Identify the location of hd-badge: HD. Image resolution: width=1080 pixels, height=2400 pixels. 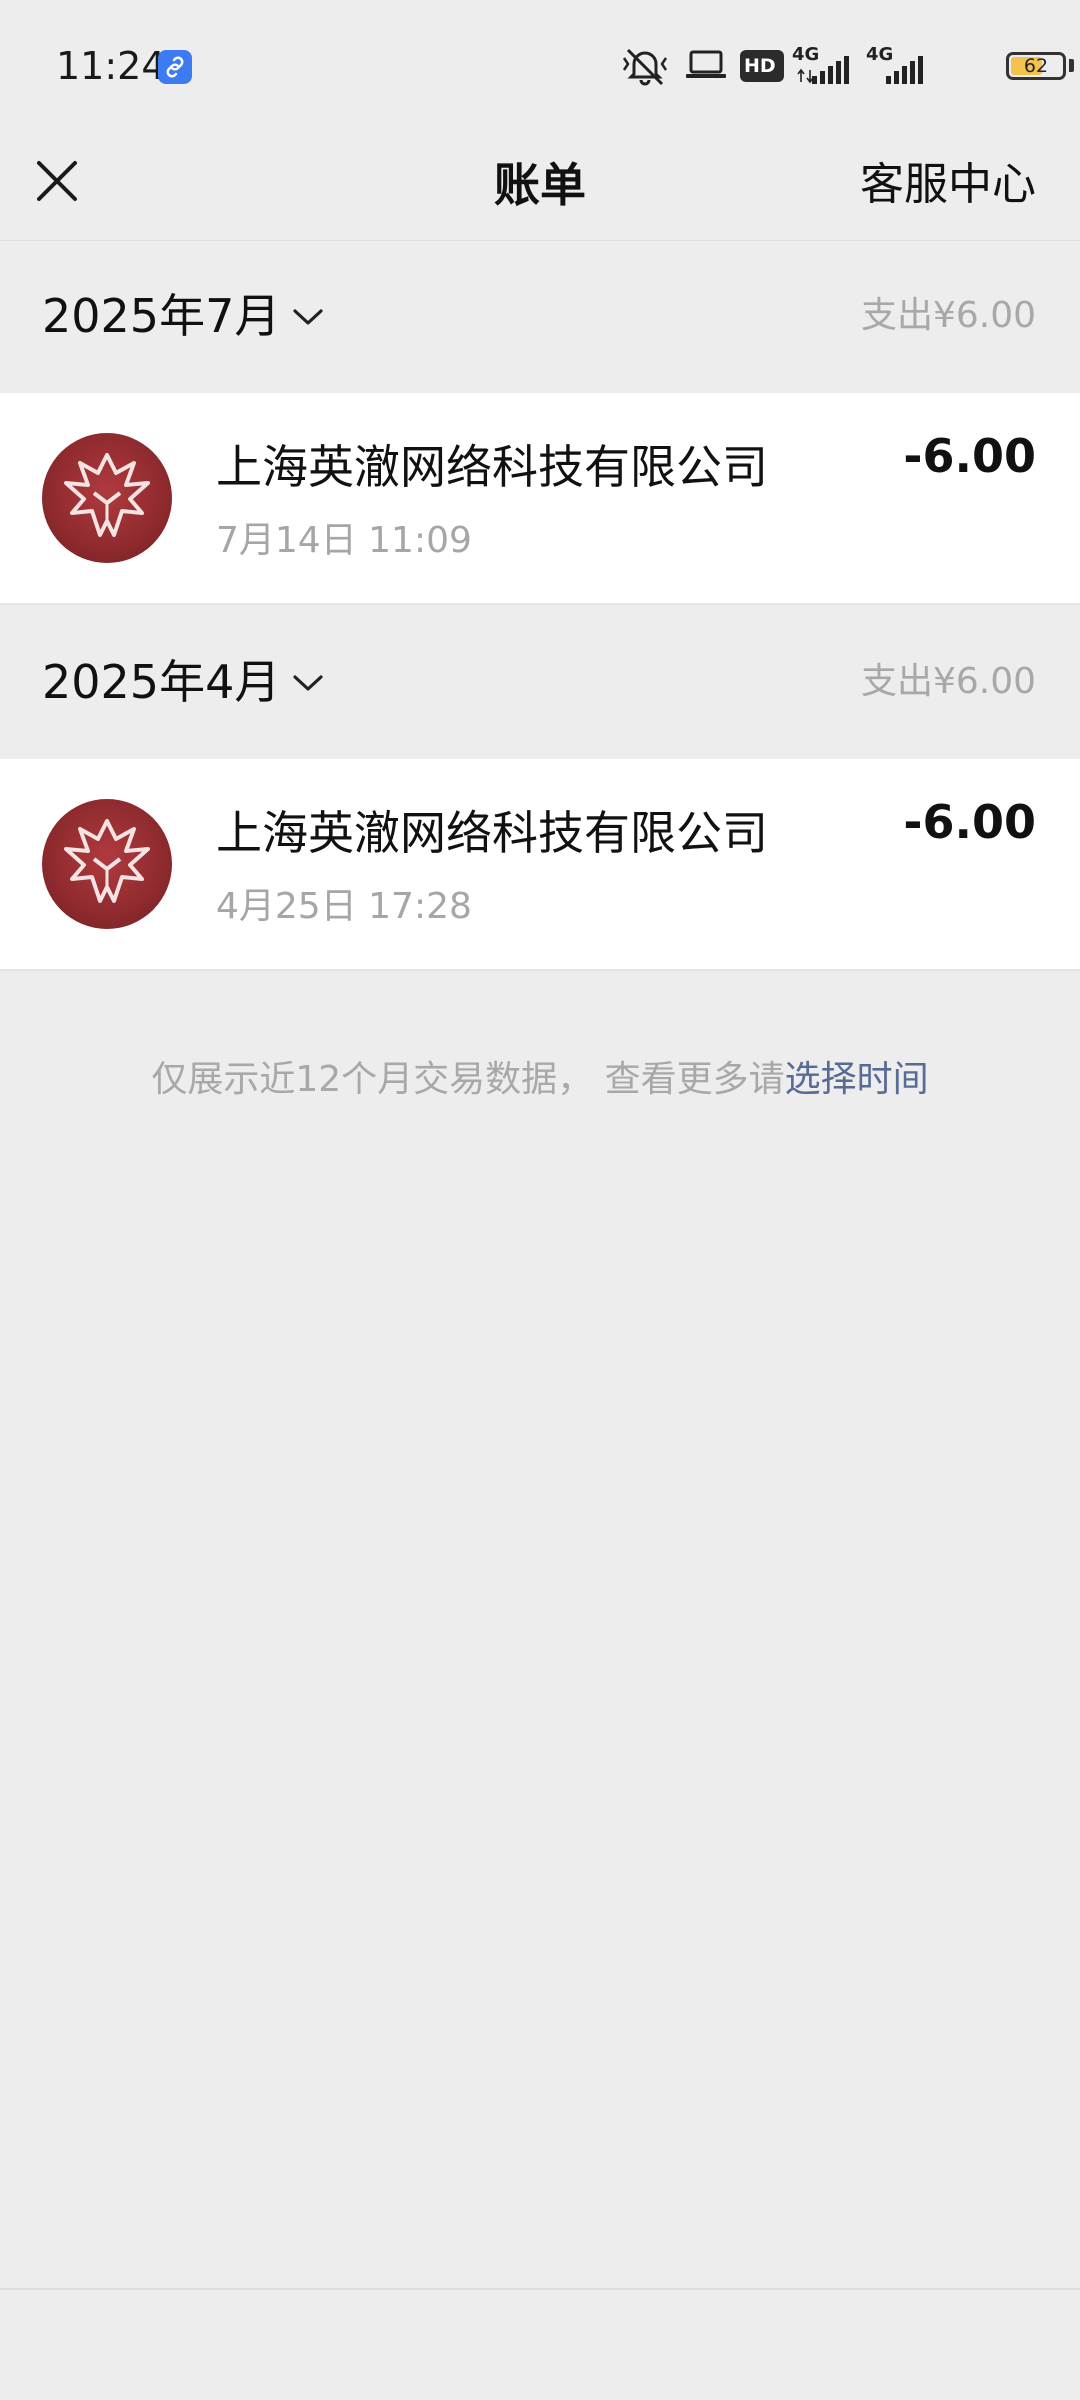
(762, 66).